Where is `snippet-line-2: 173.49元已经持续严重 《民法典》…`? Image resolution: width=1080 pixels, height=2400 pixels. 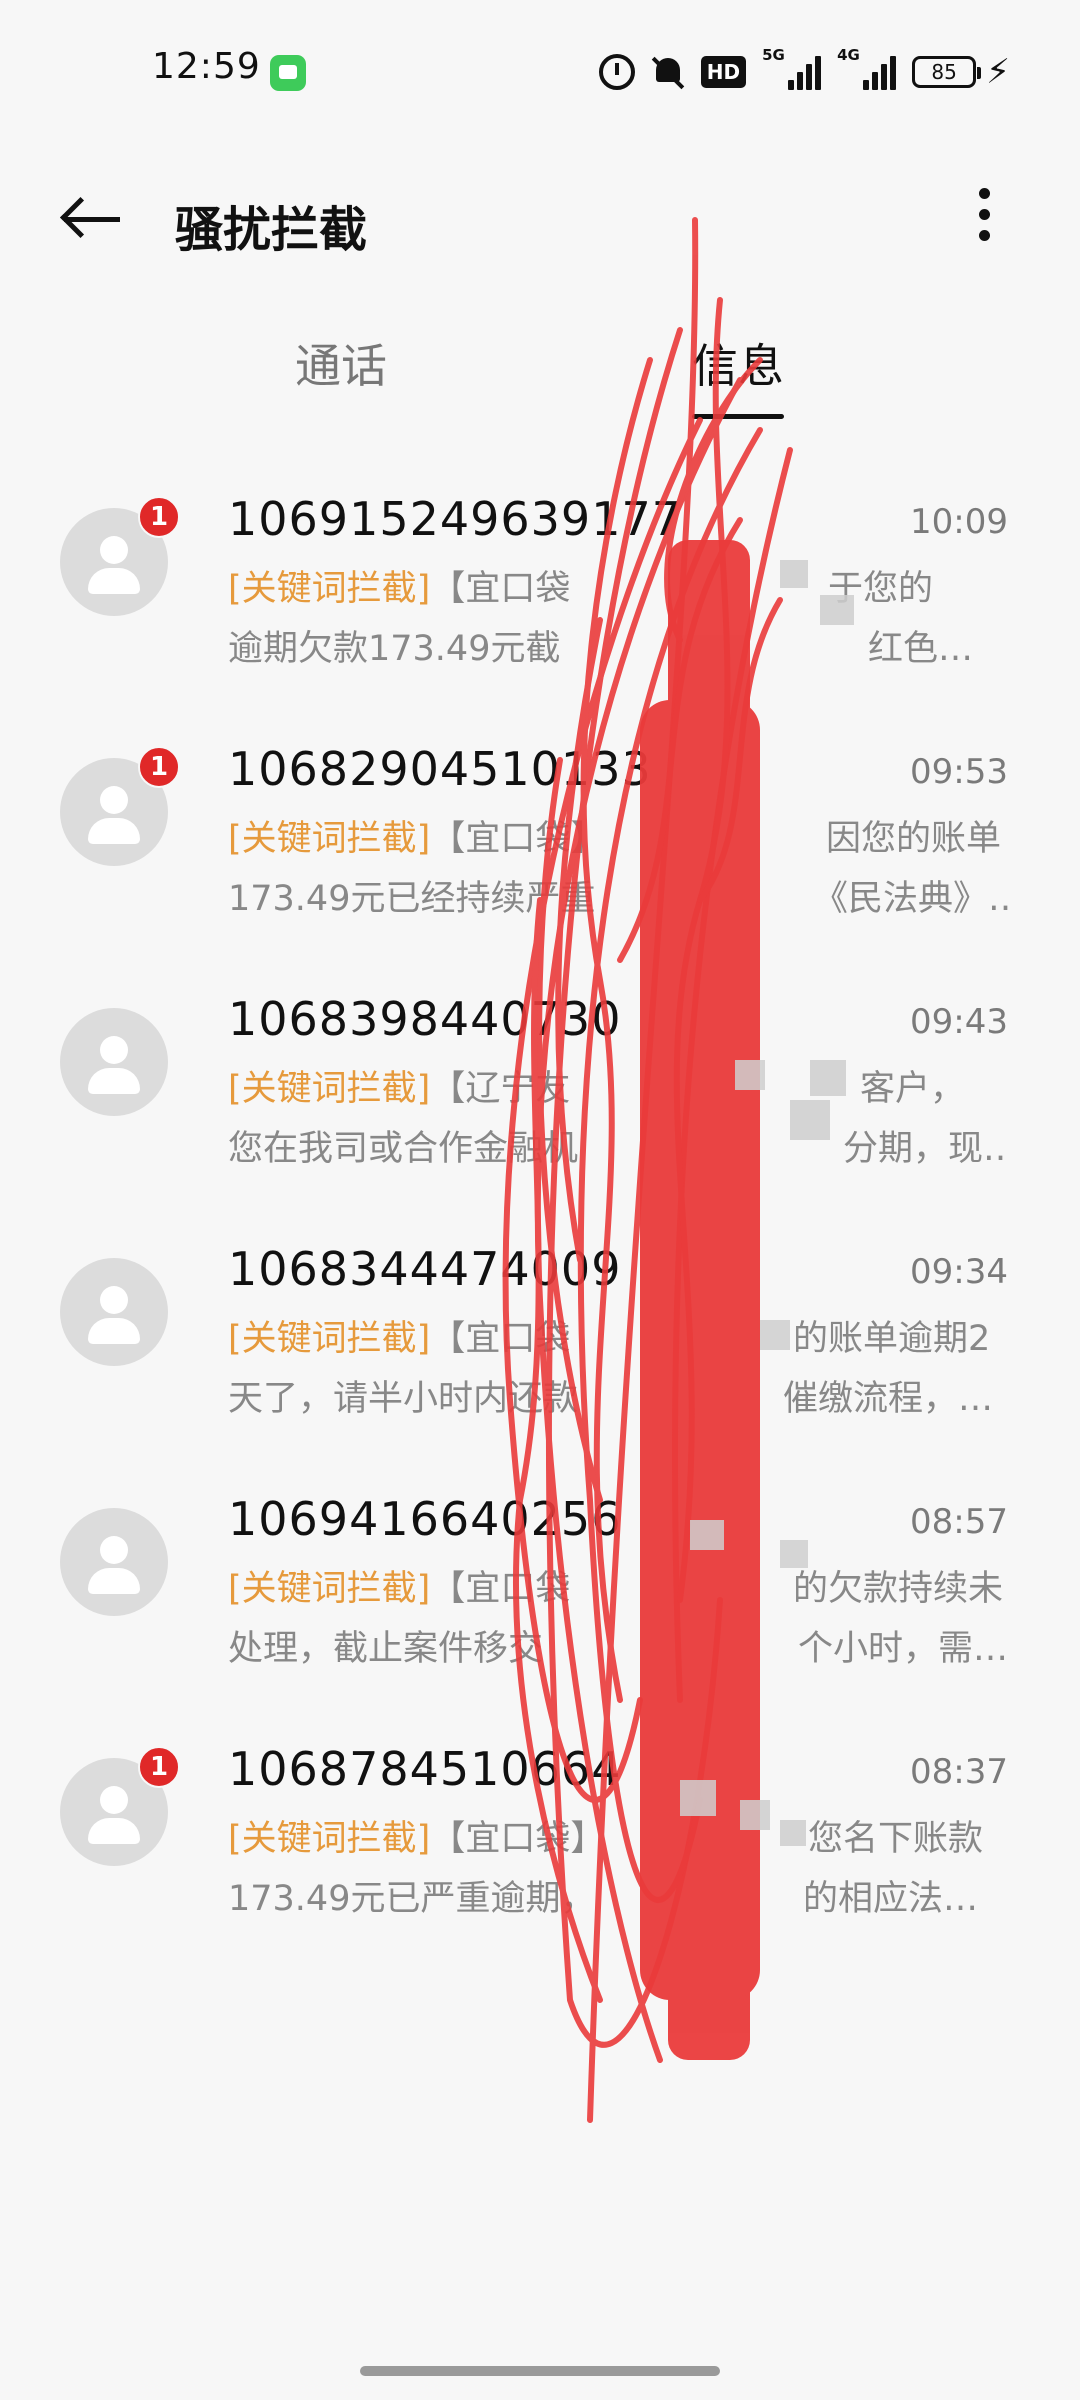
snippet-line-2: 173.49元已经持续严重 《民法典》… is located at coordinates (618, 899).